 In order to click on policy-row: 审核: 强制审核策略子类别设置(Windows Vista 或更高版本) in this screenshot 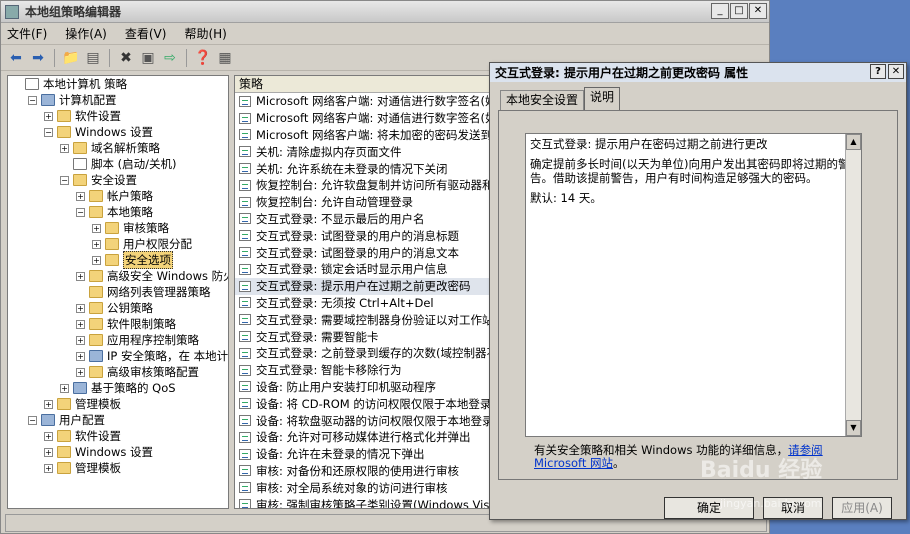, I will do `click(363, 502)`.